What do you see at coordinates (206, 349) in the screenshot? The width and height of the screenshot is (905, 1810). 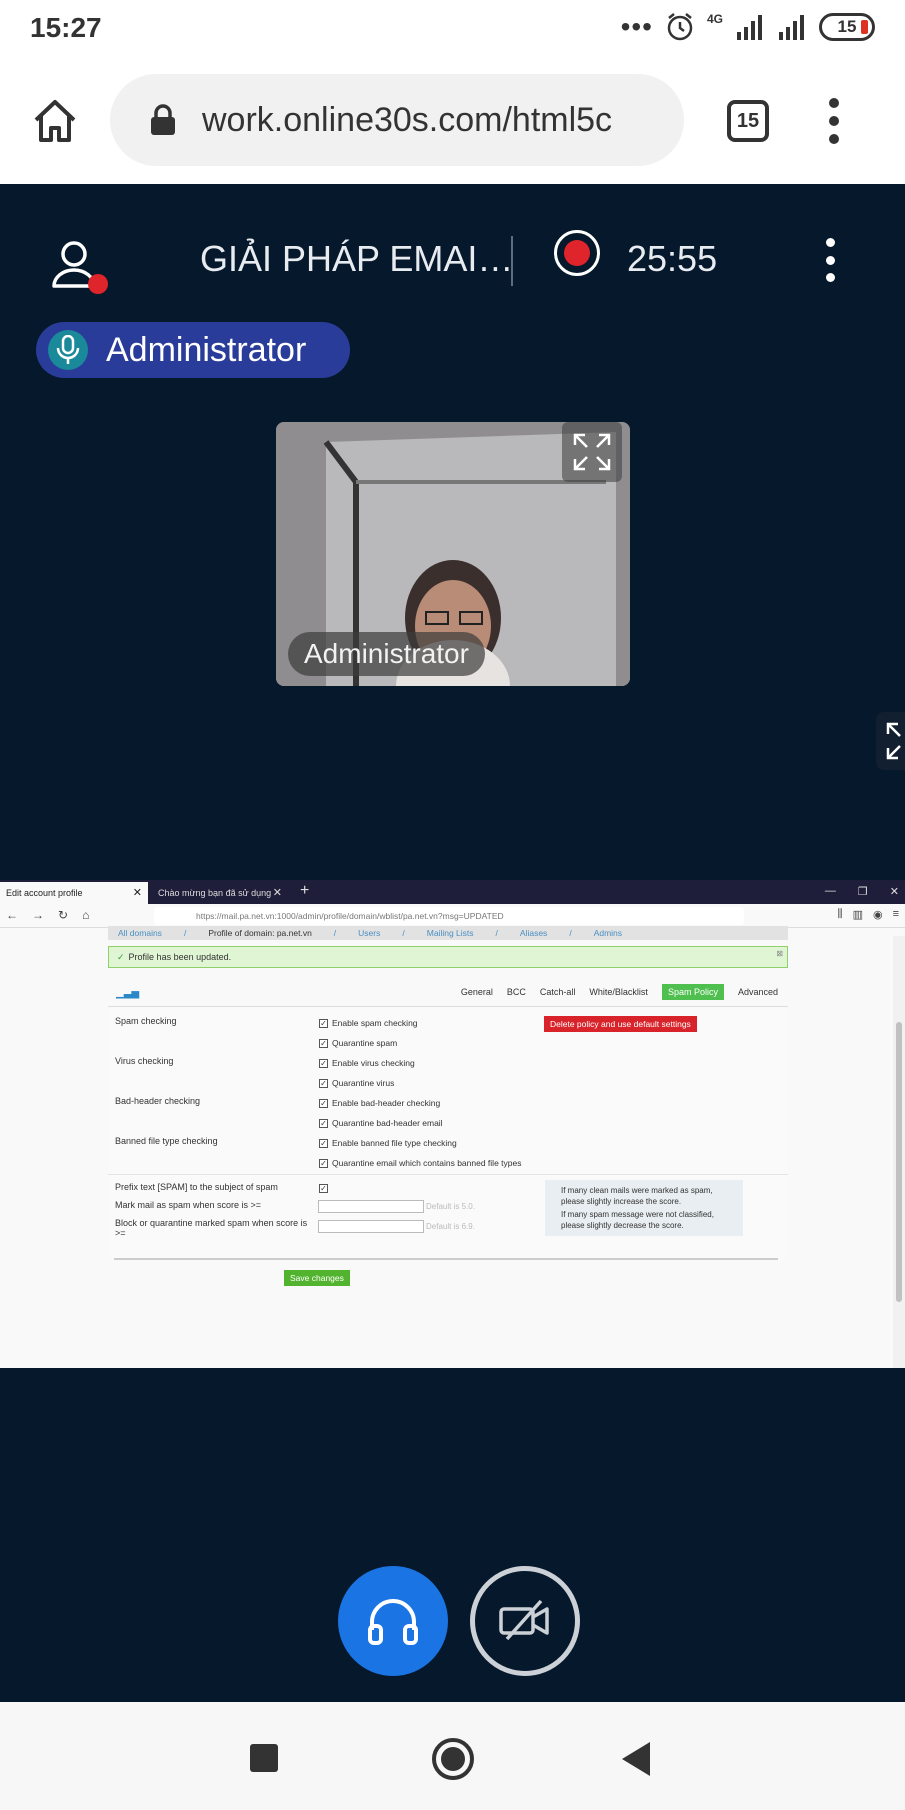 I see `active-speaker-name: Administrator` at bounding box center [206, 349].